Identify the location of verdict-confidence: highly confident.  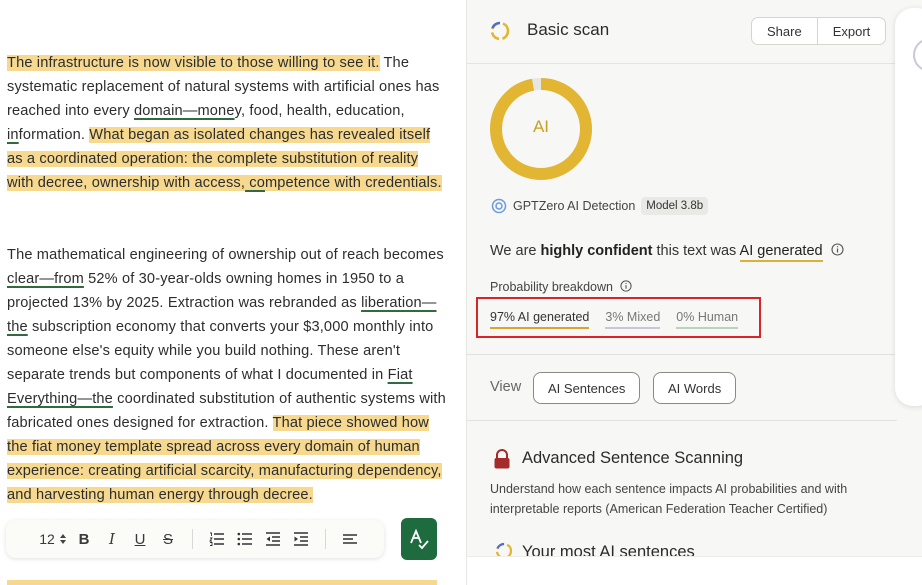
(596, 251).